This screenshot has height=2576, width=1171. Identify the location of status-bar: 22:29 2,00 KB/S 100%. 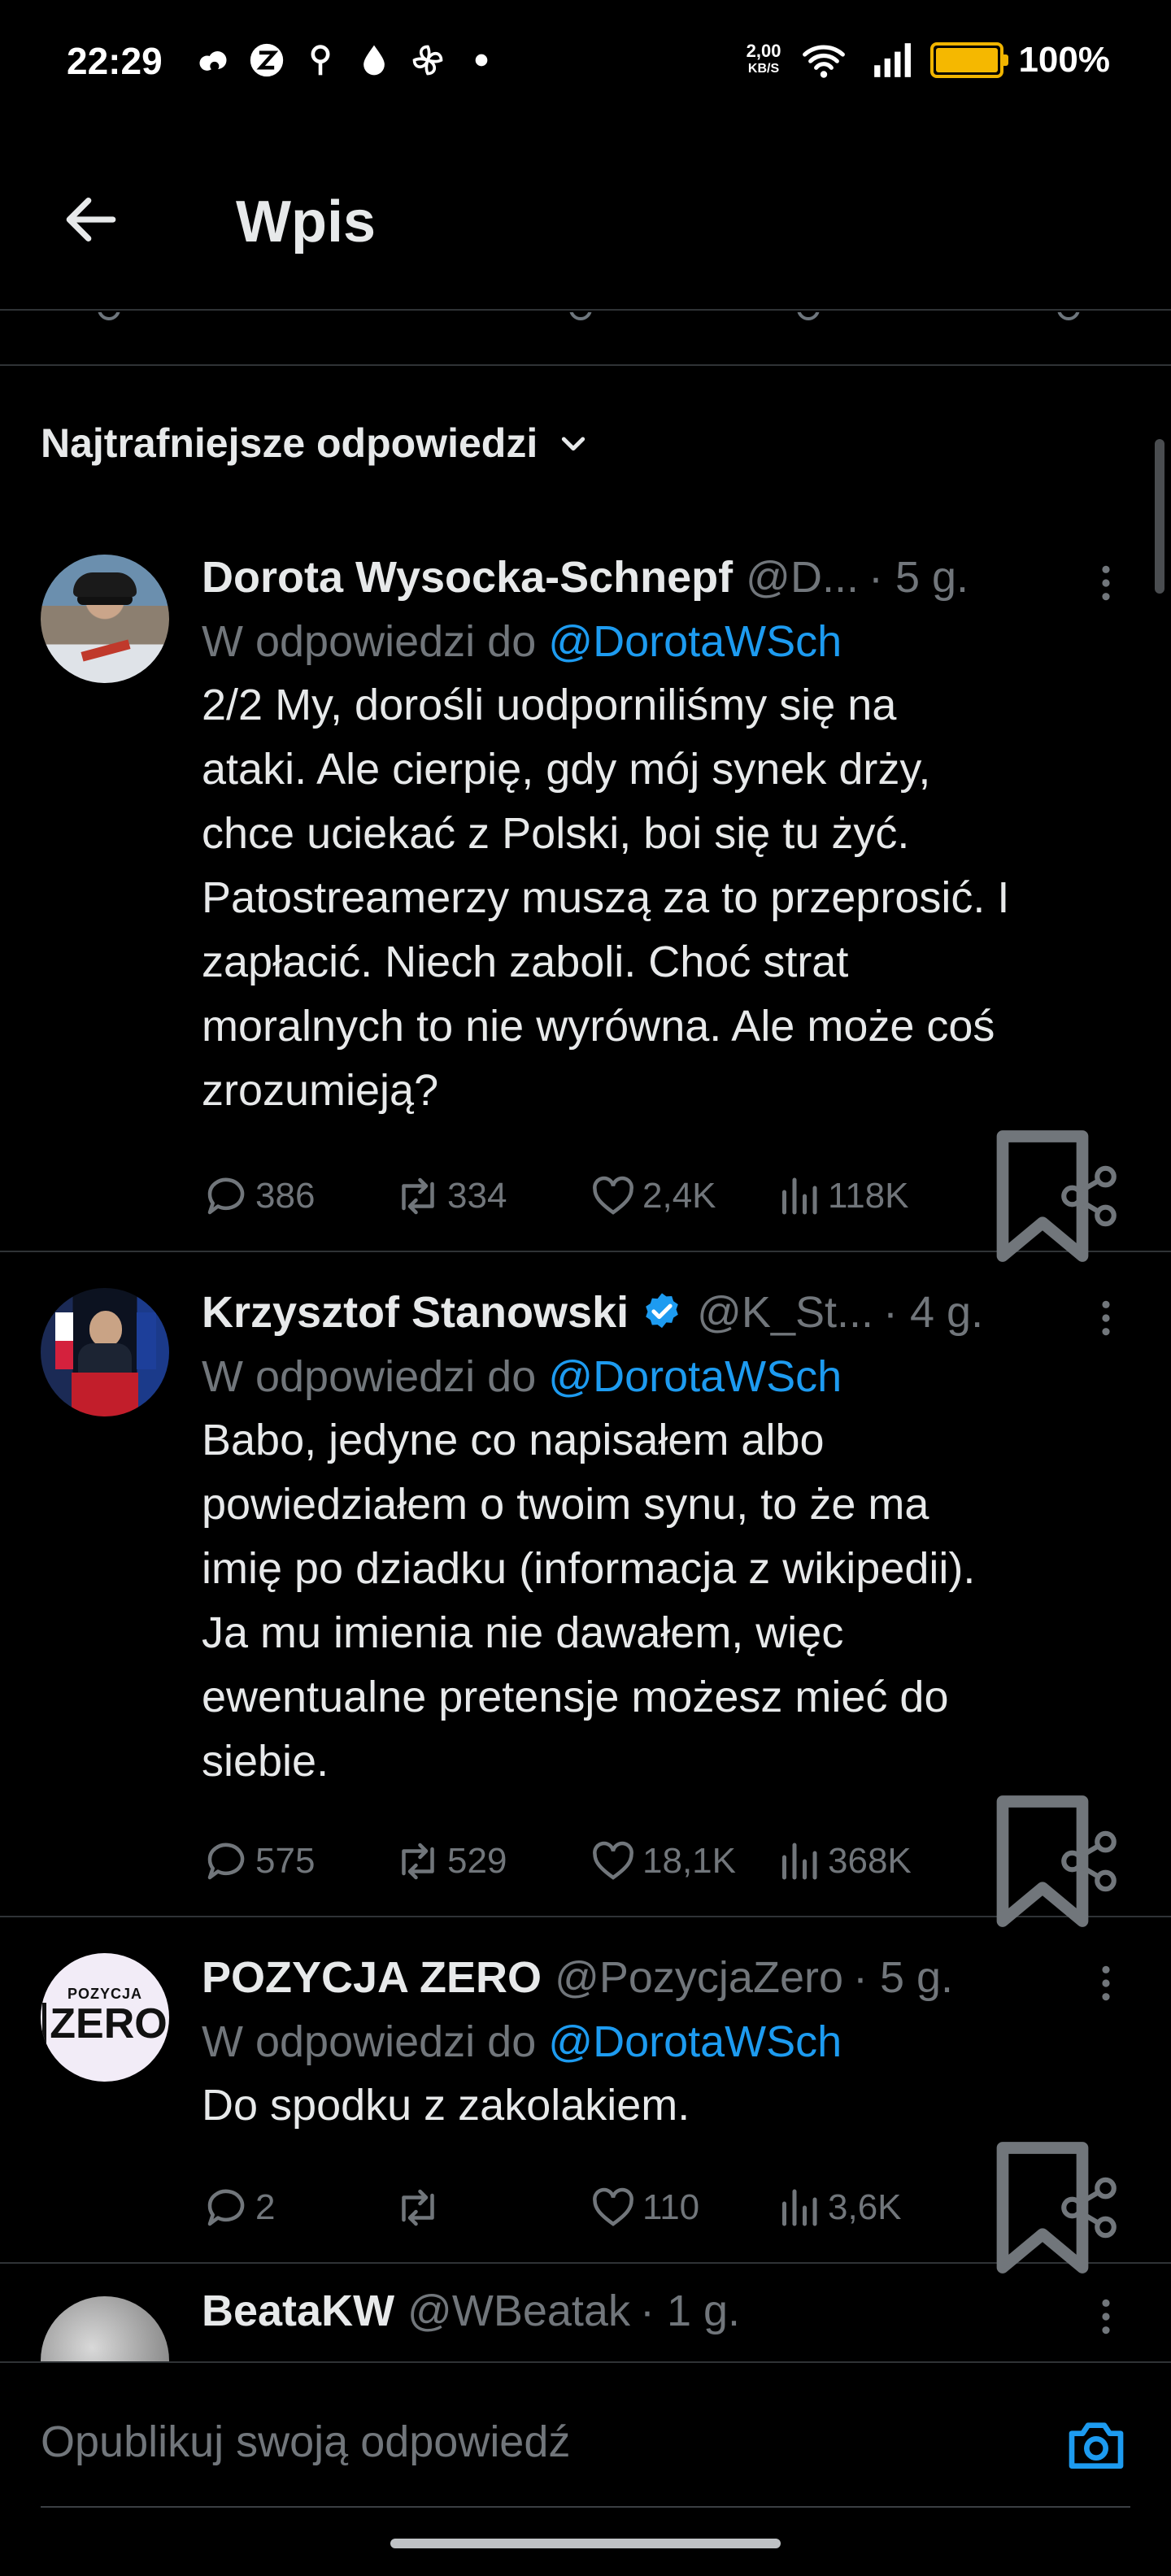
(585, 65).